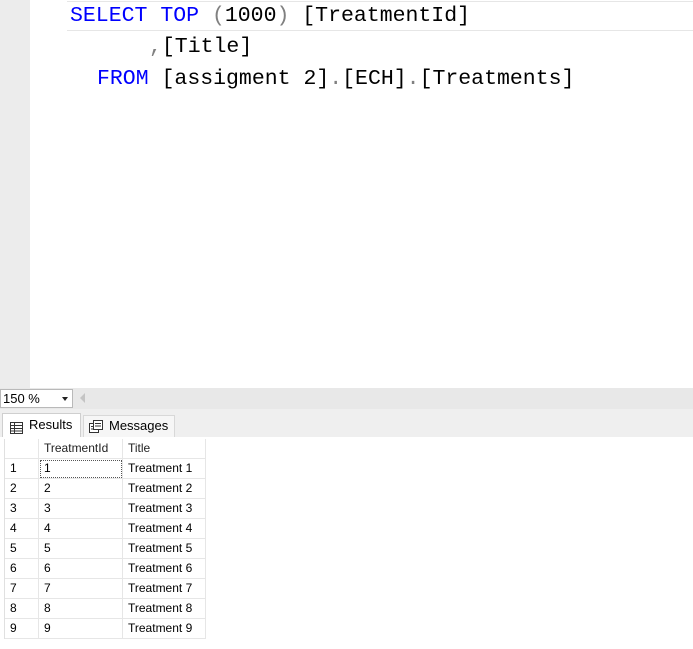  Describe the element at coordinates (164, 569) in the screenshot. I see `title-cell: Treatment 6` at that location.